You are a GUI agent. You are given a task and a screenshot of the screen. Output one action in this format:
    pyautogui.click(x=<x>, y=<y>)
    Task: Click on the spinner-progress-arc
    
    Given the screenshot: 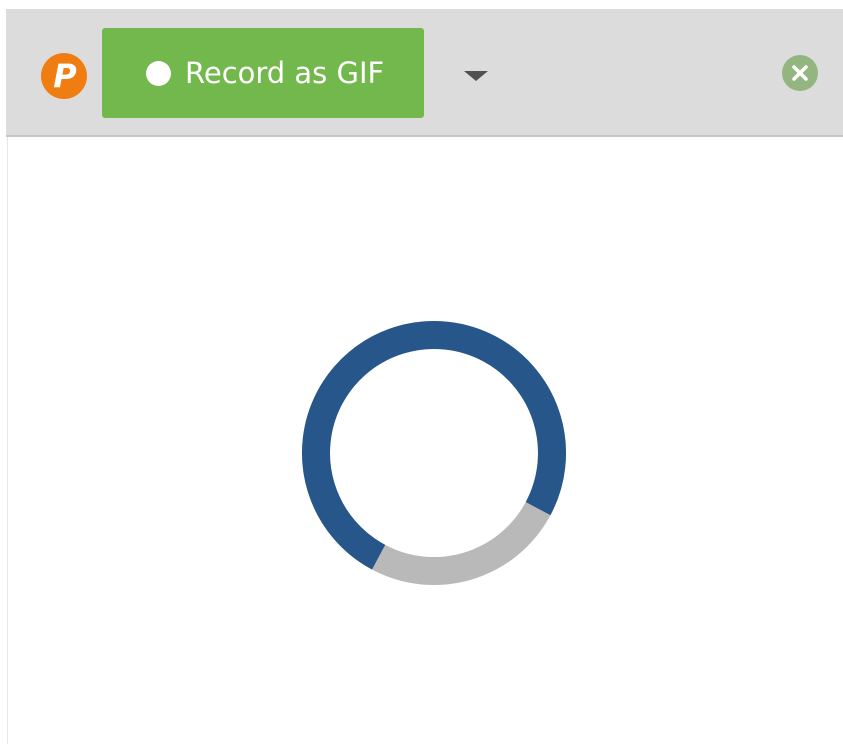 What is the action you would take?
    pyautogui.click(x=434, y=453)
    